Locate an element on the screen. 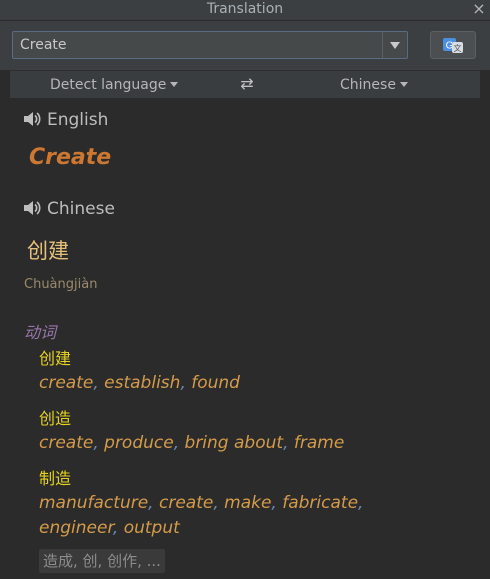  entry-word: 创造 is located at coordinates (55, 418).